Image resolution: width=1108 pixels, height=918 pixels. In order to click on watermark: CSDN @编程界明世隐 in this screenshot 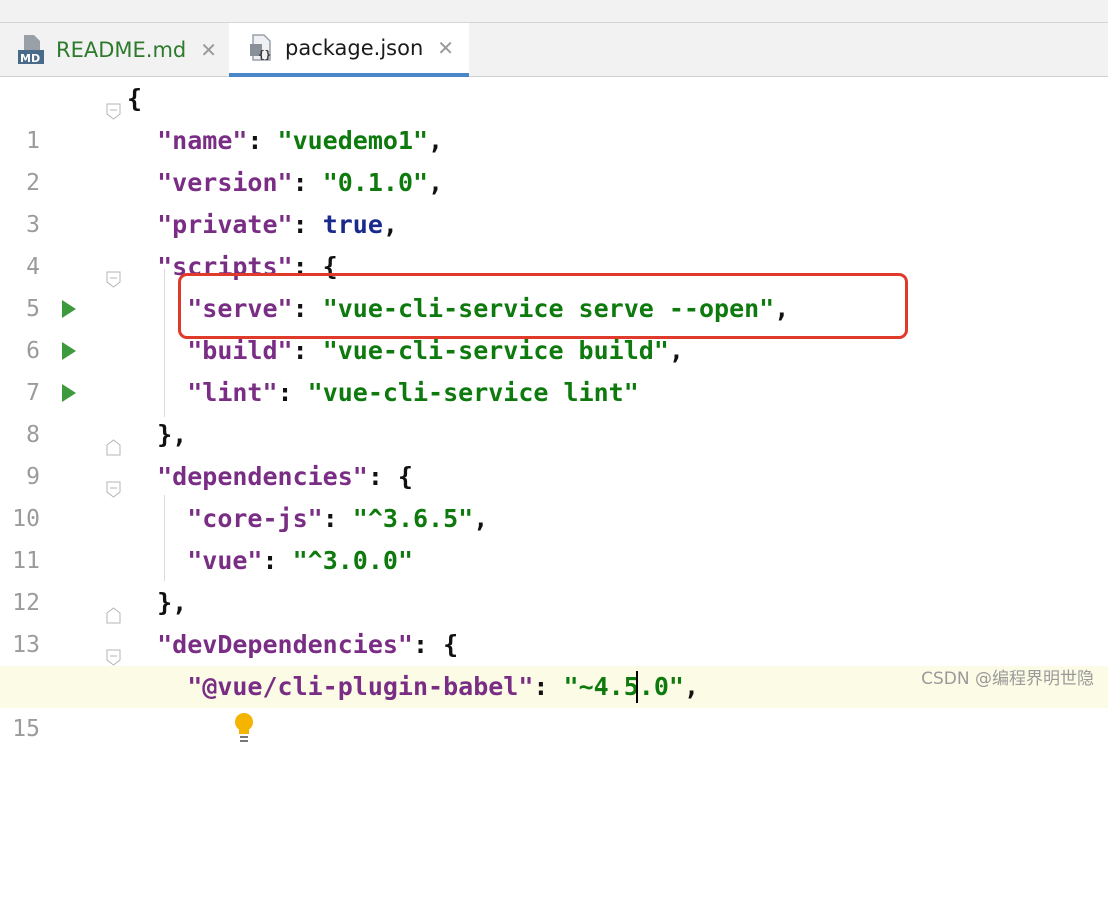, I will do `click(1007, 679)`.